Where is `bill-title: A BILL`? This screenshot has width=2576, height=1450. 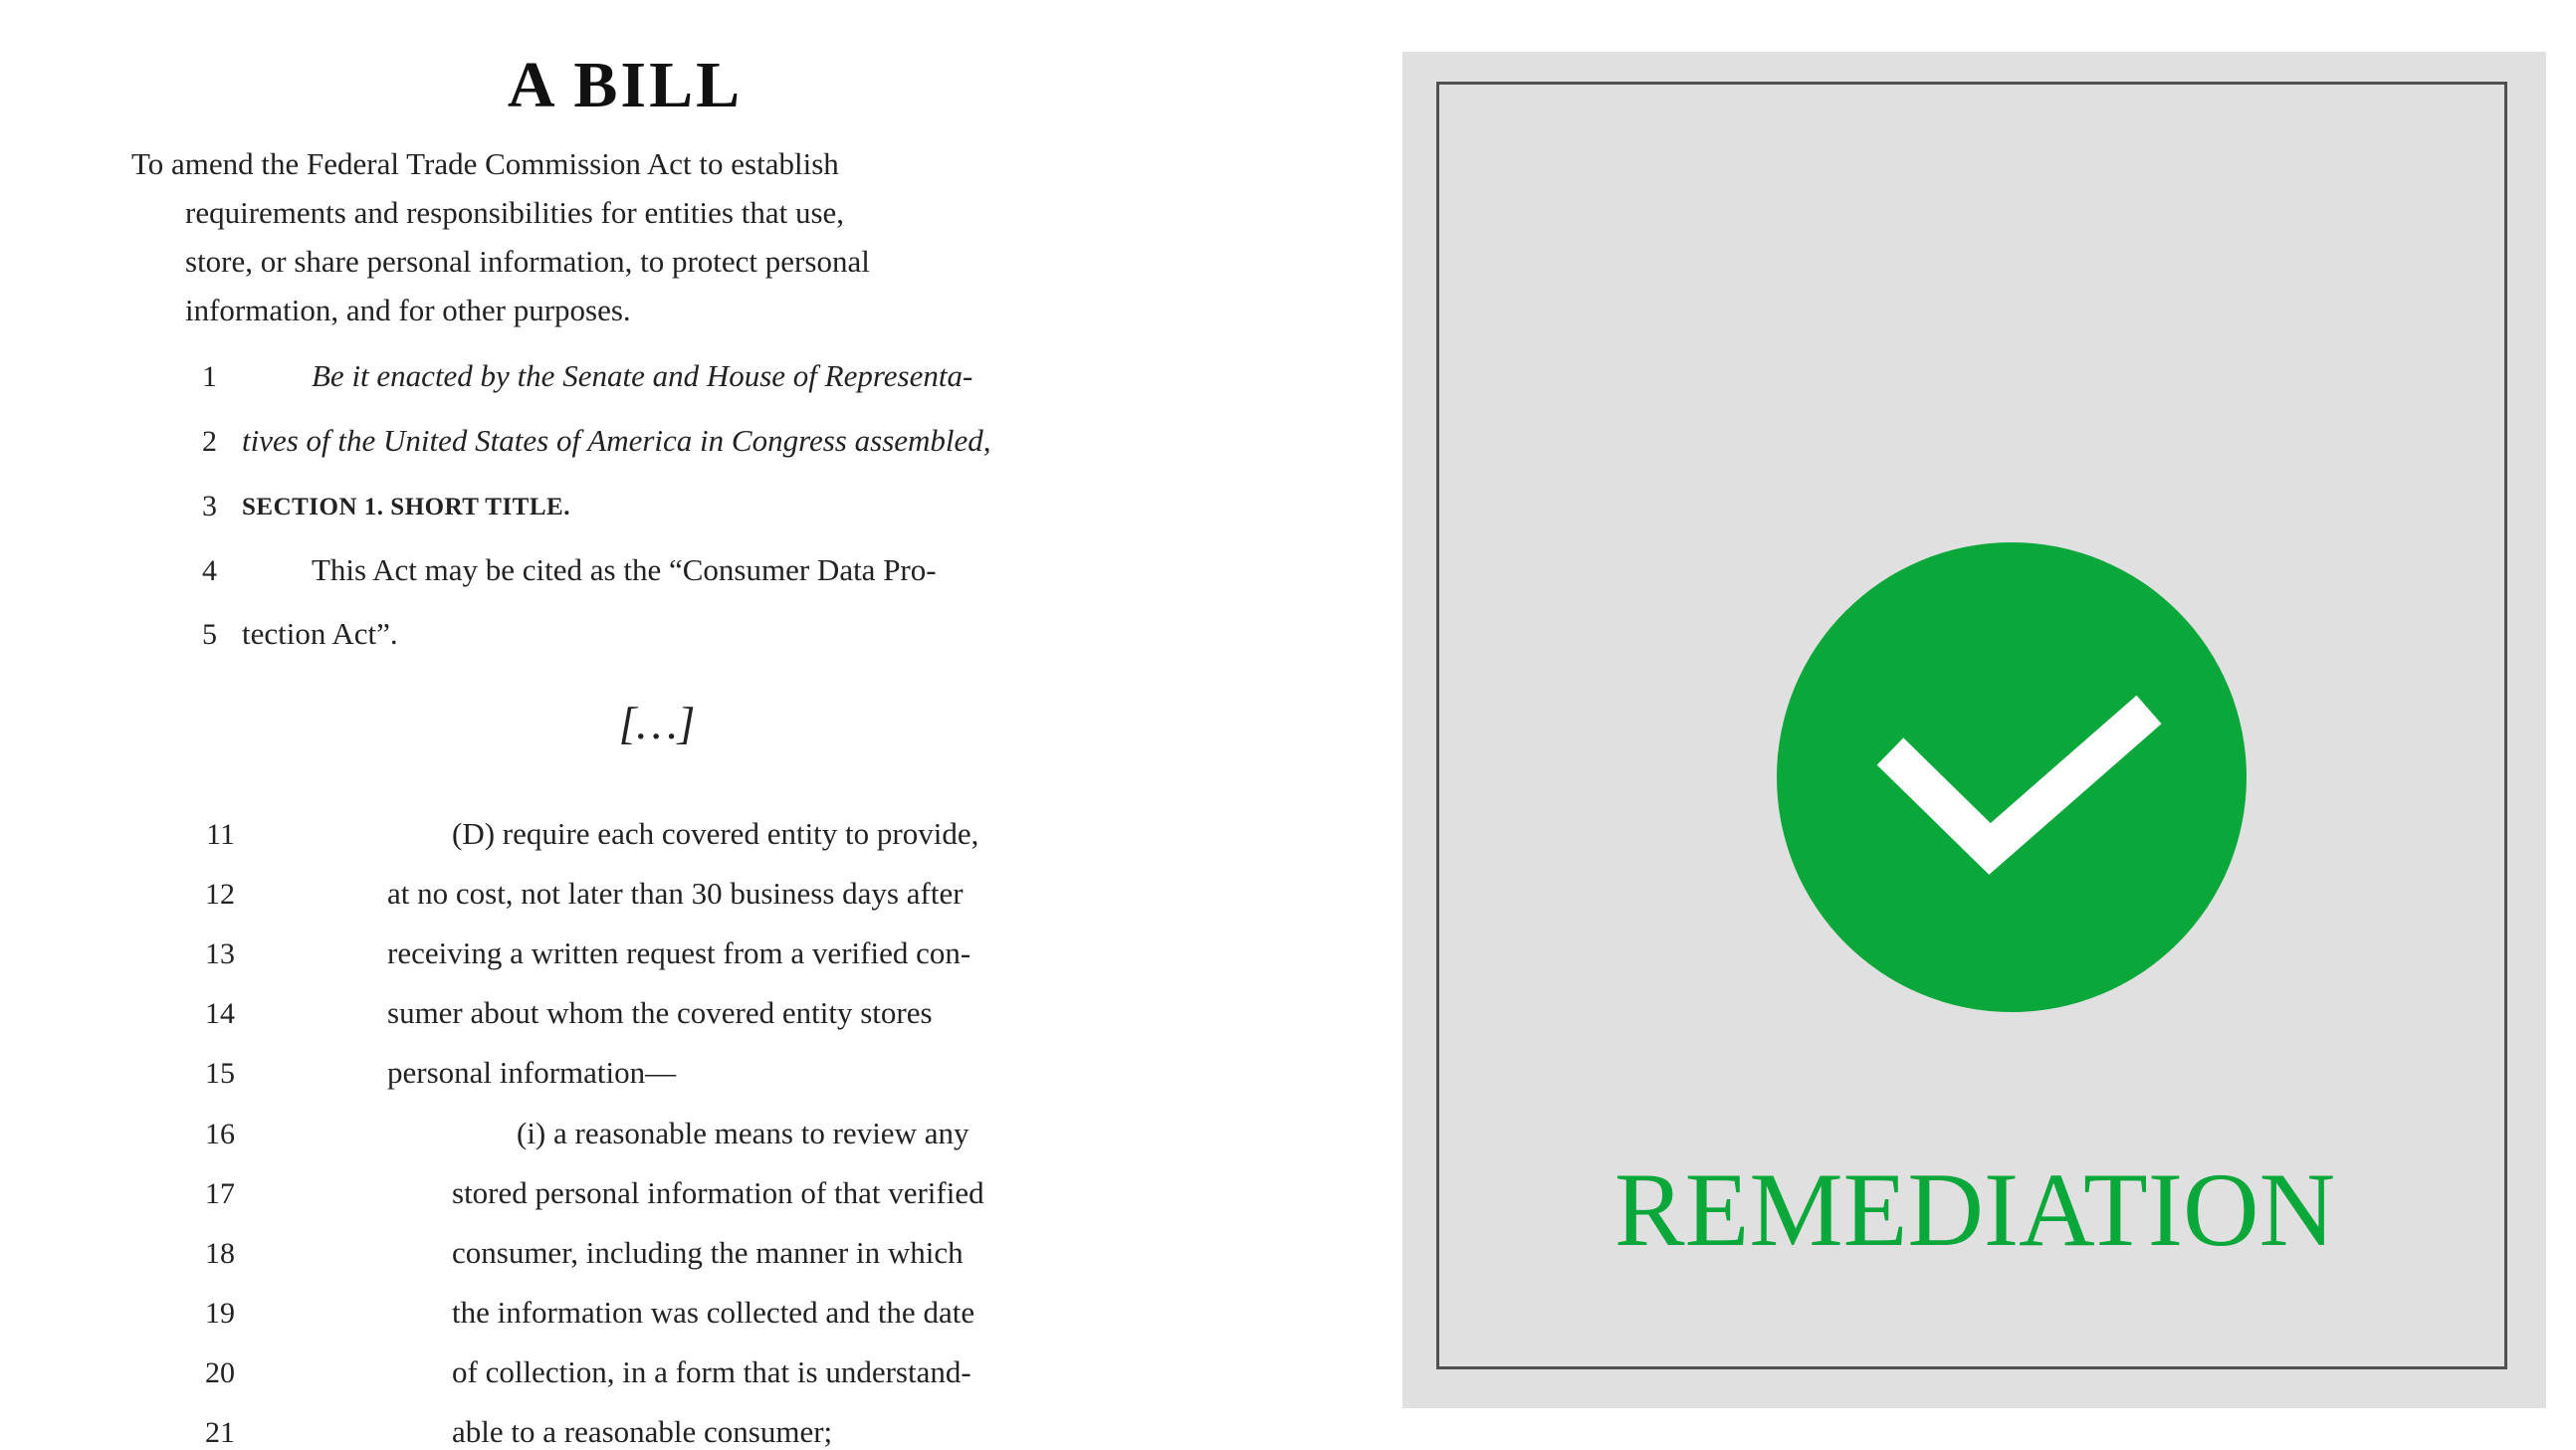 bill-title: A BILL is located at coordinates (625, 85).